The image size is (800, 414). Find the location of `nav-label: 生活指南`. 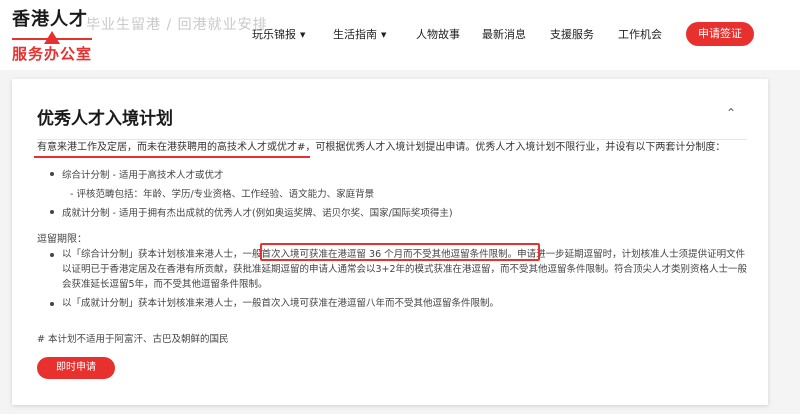

nav-label: 生活指南 is located at coordinates (355, 34).